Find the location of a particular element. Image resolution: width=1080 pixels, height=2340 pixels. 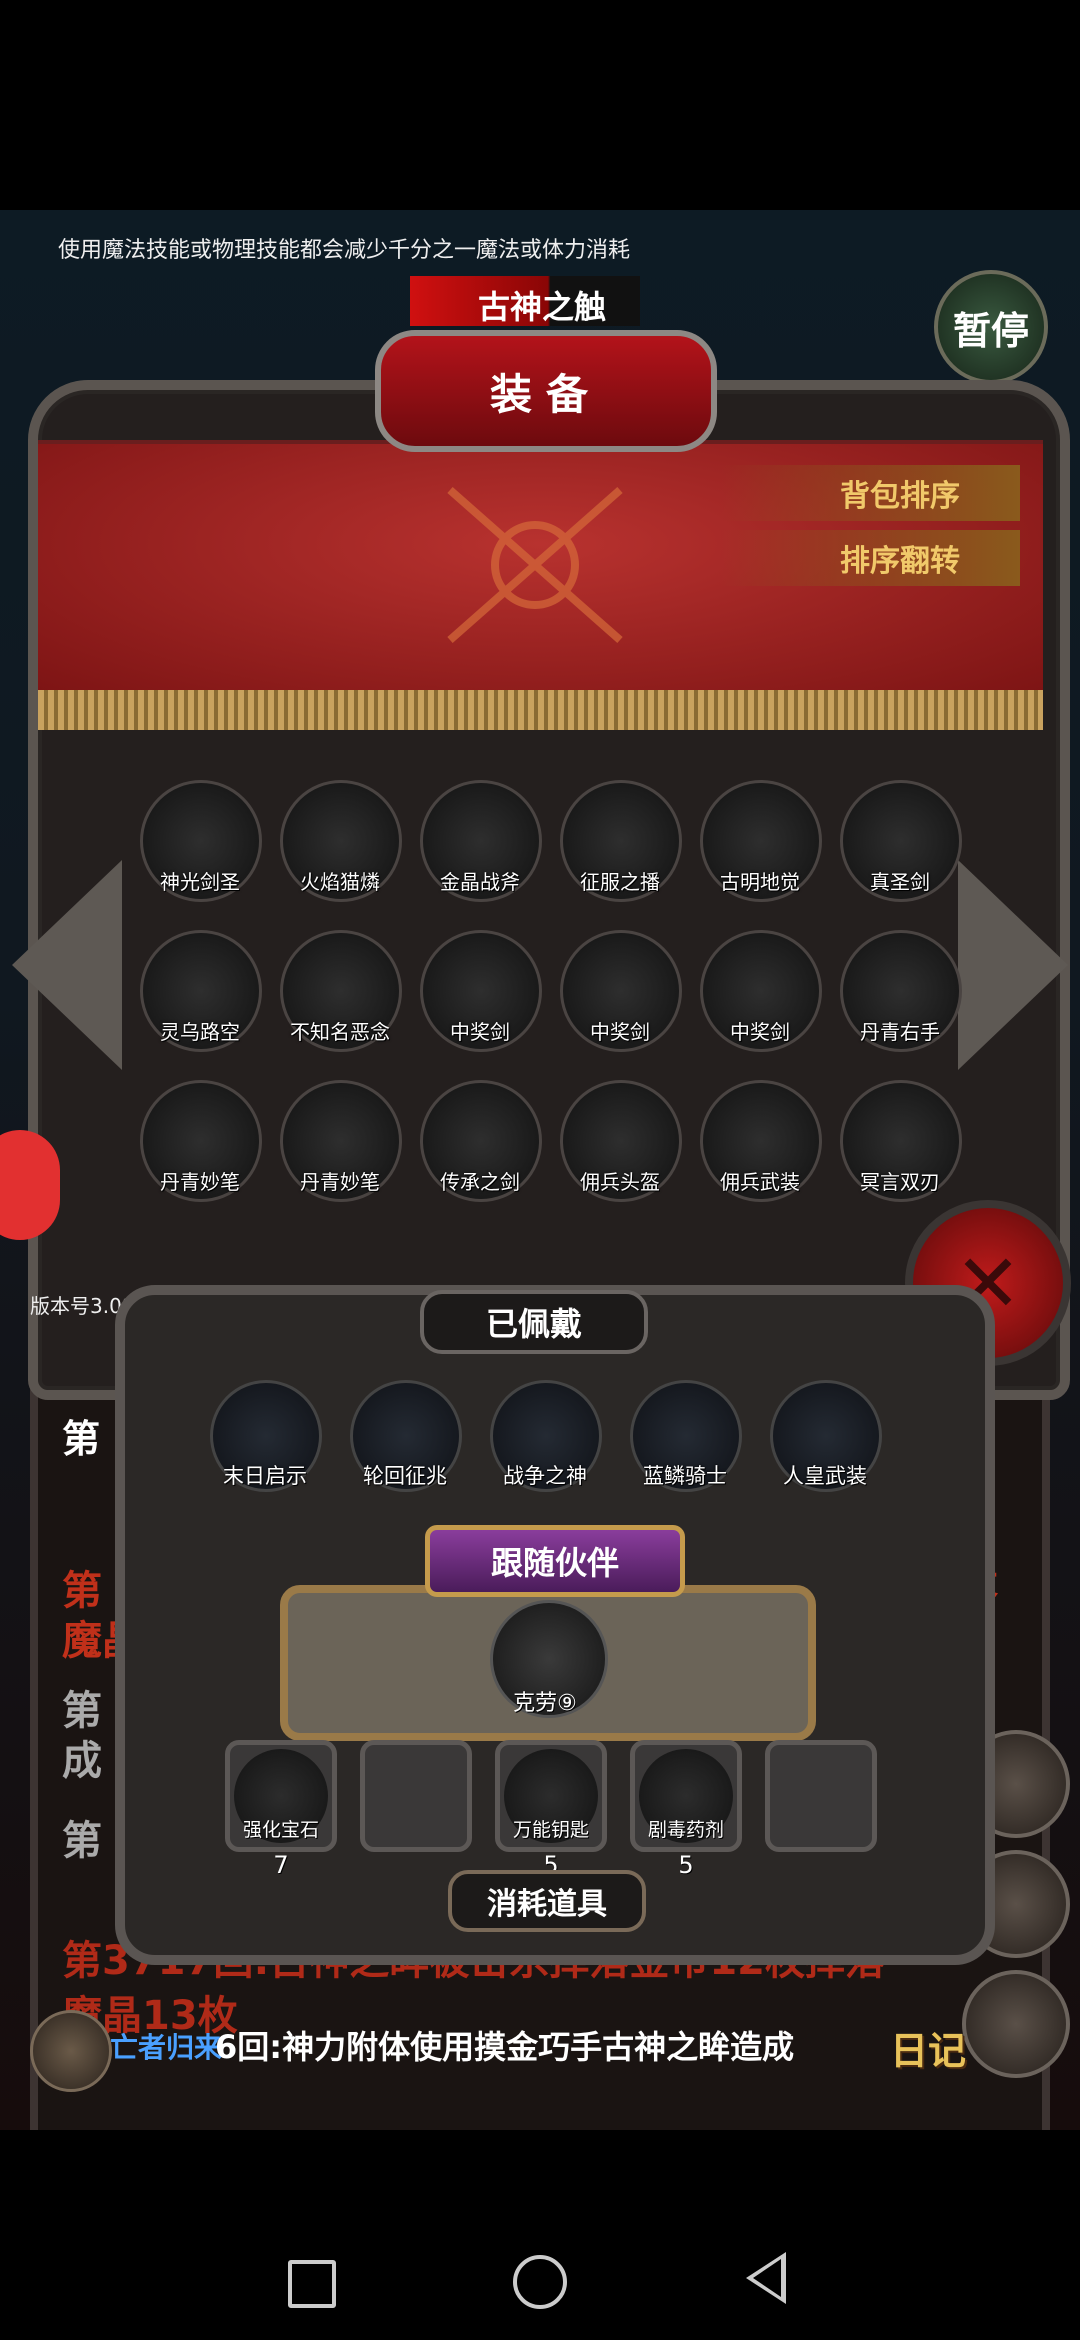

inventory-item: 佣兵武装 is located at coordinates (761, 1141).